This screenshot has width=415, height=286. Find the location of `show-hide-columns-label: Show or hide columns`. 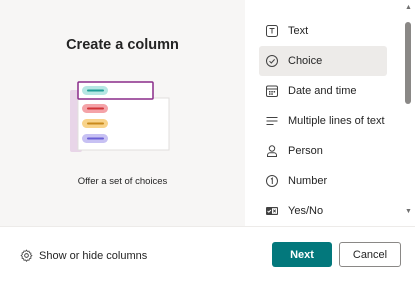

show-hide-columns-label: Show or hide columns is located at coordinates (93, 255).